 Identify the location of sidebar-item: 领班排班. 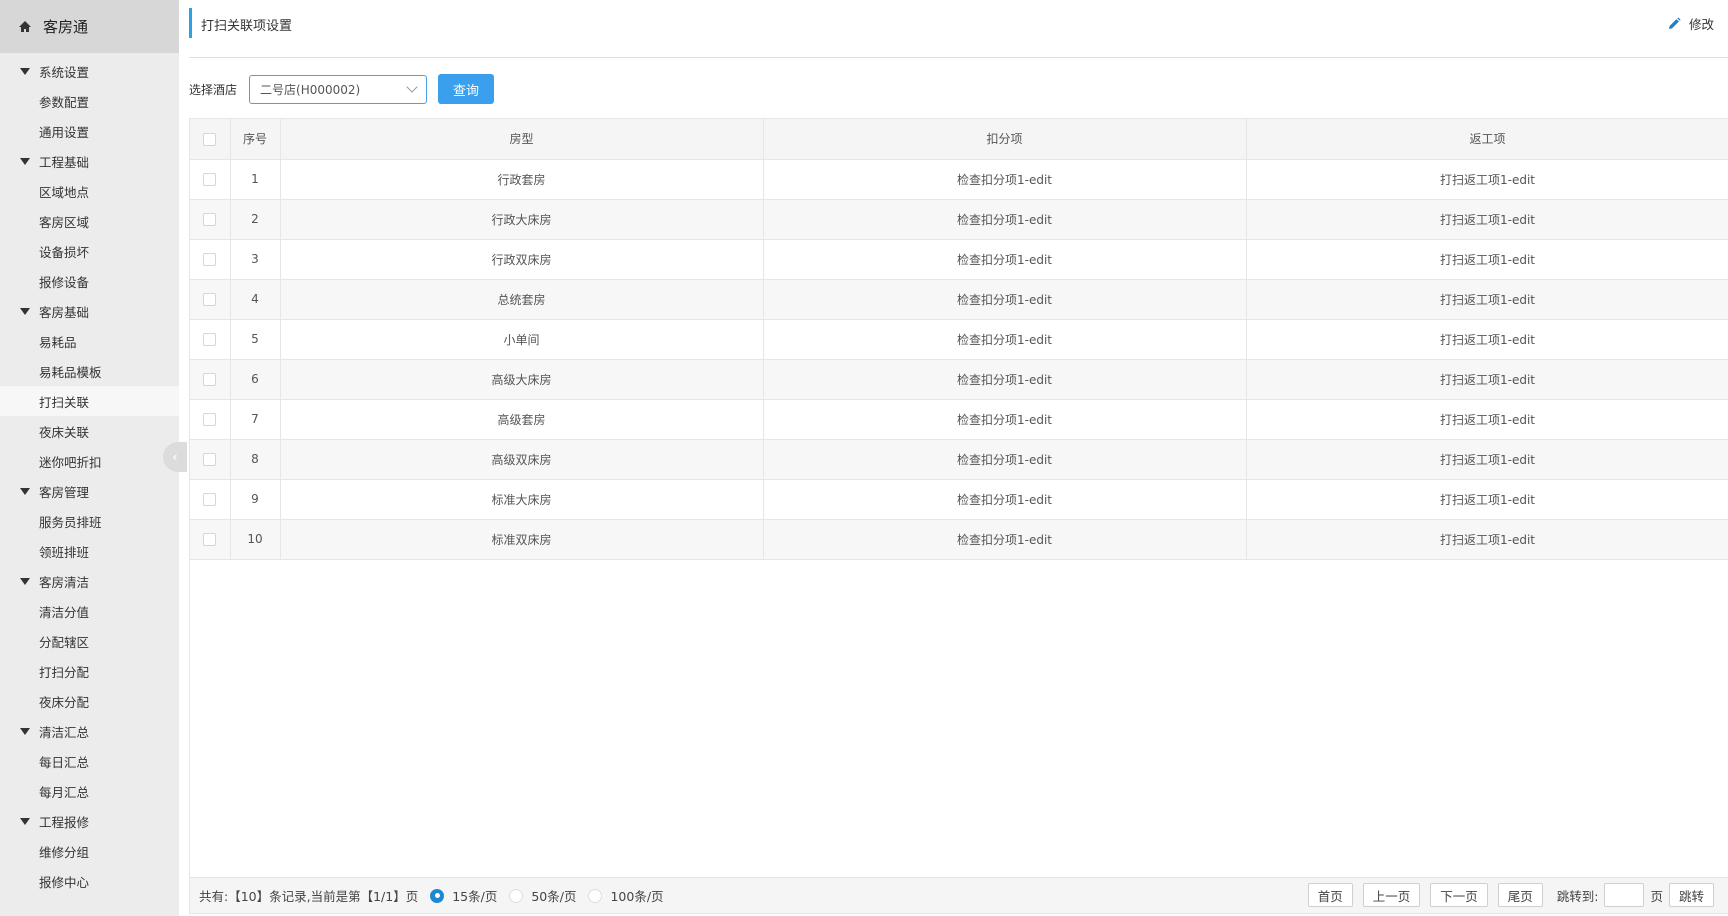
(89, 551).